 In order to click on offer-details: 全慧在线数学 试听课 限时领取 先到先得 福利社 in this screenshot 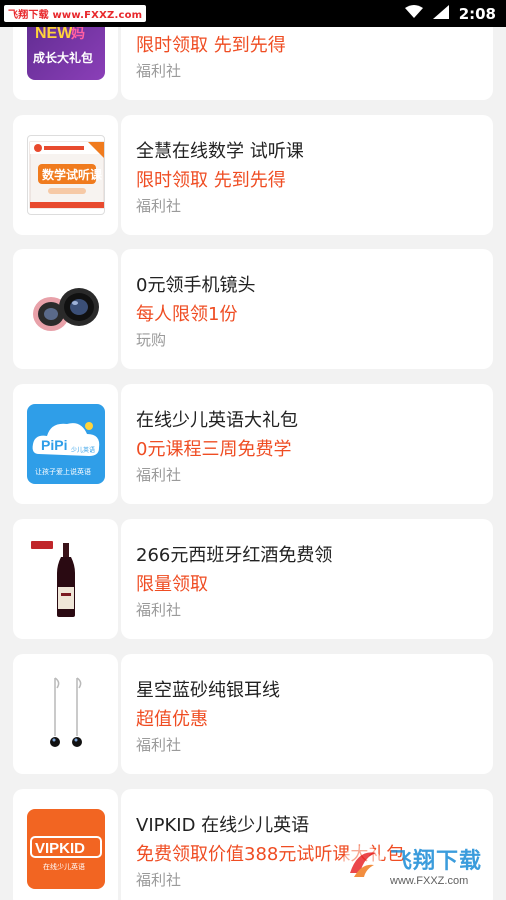, I will do `click(307, 175)`.